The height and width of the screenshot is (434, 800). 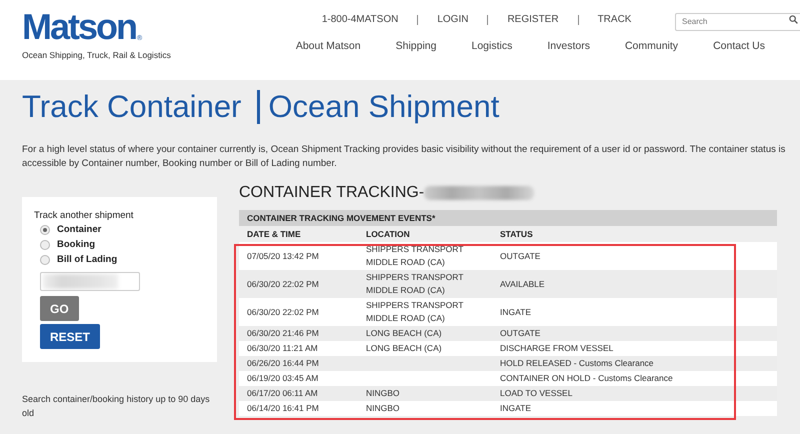 What do you see at coordinates (283, 378) in the screenshot?
I see `table-cell-text: 06/19/20 03:45 AM` at bounding box center [283, 378].